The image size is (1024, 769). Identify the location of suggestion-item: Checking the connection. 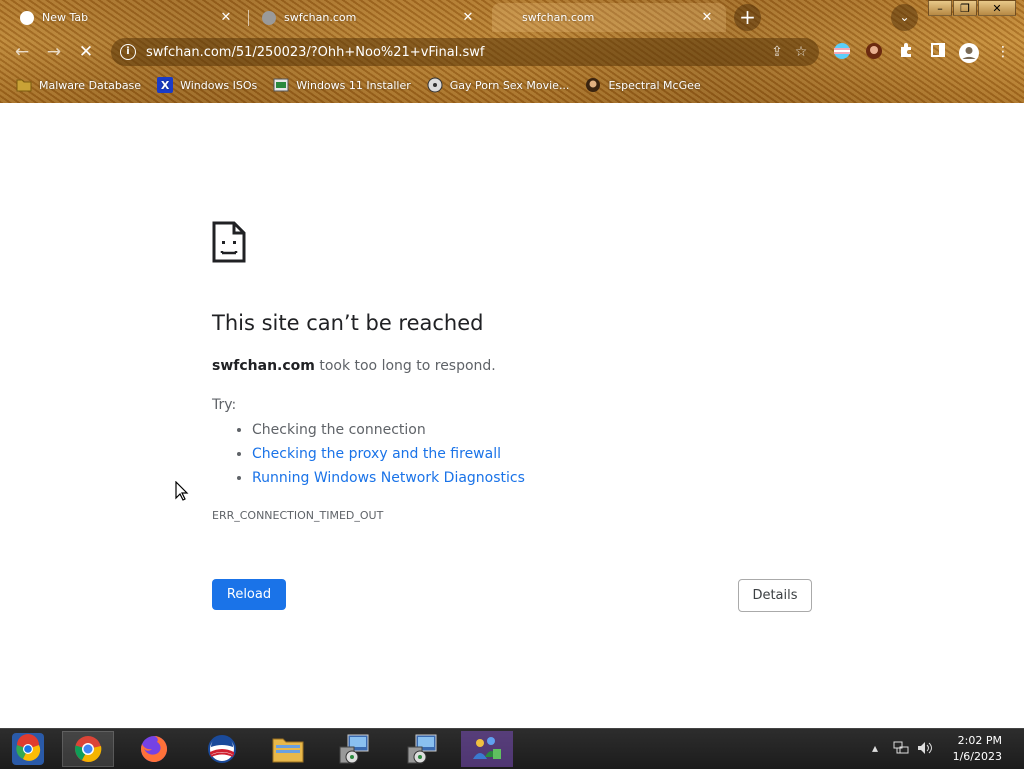
(388, 430).